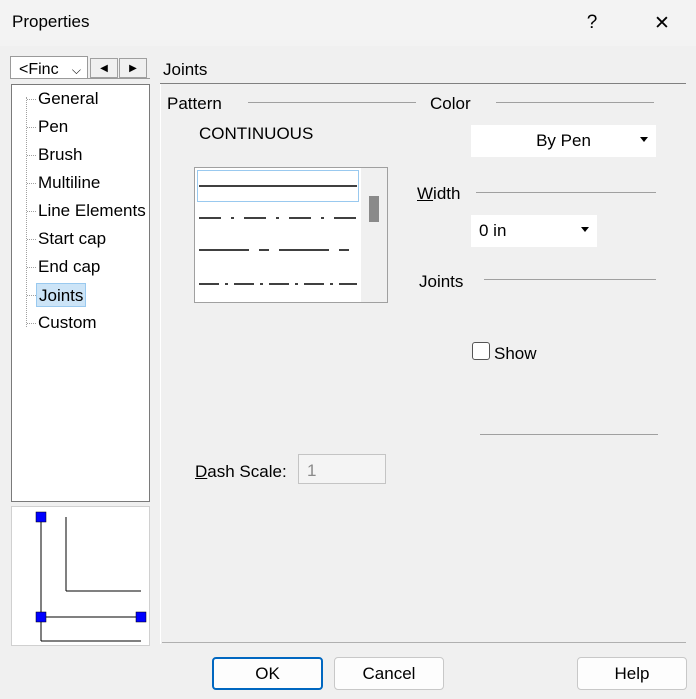  What do you see at coordinates (534, 231) in the screenshot?
I see `width-dropdown: 0 in` at bounding box center [534, 231].